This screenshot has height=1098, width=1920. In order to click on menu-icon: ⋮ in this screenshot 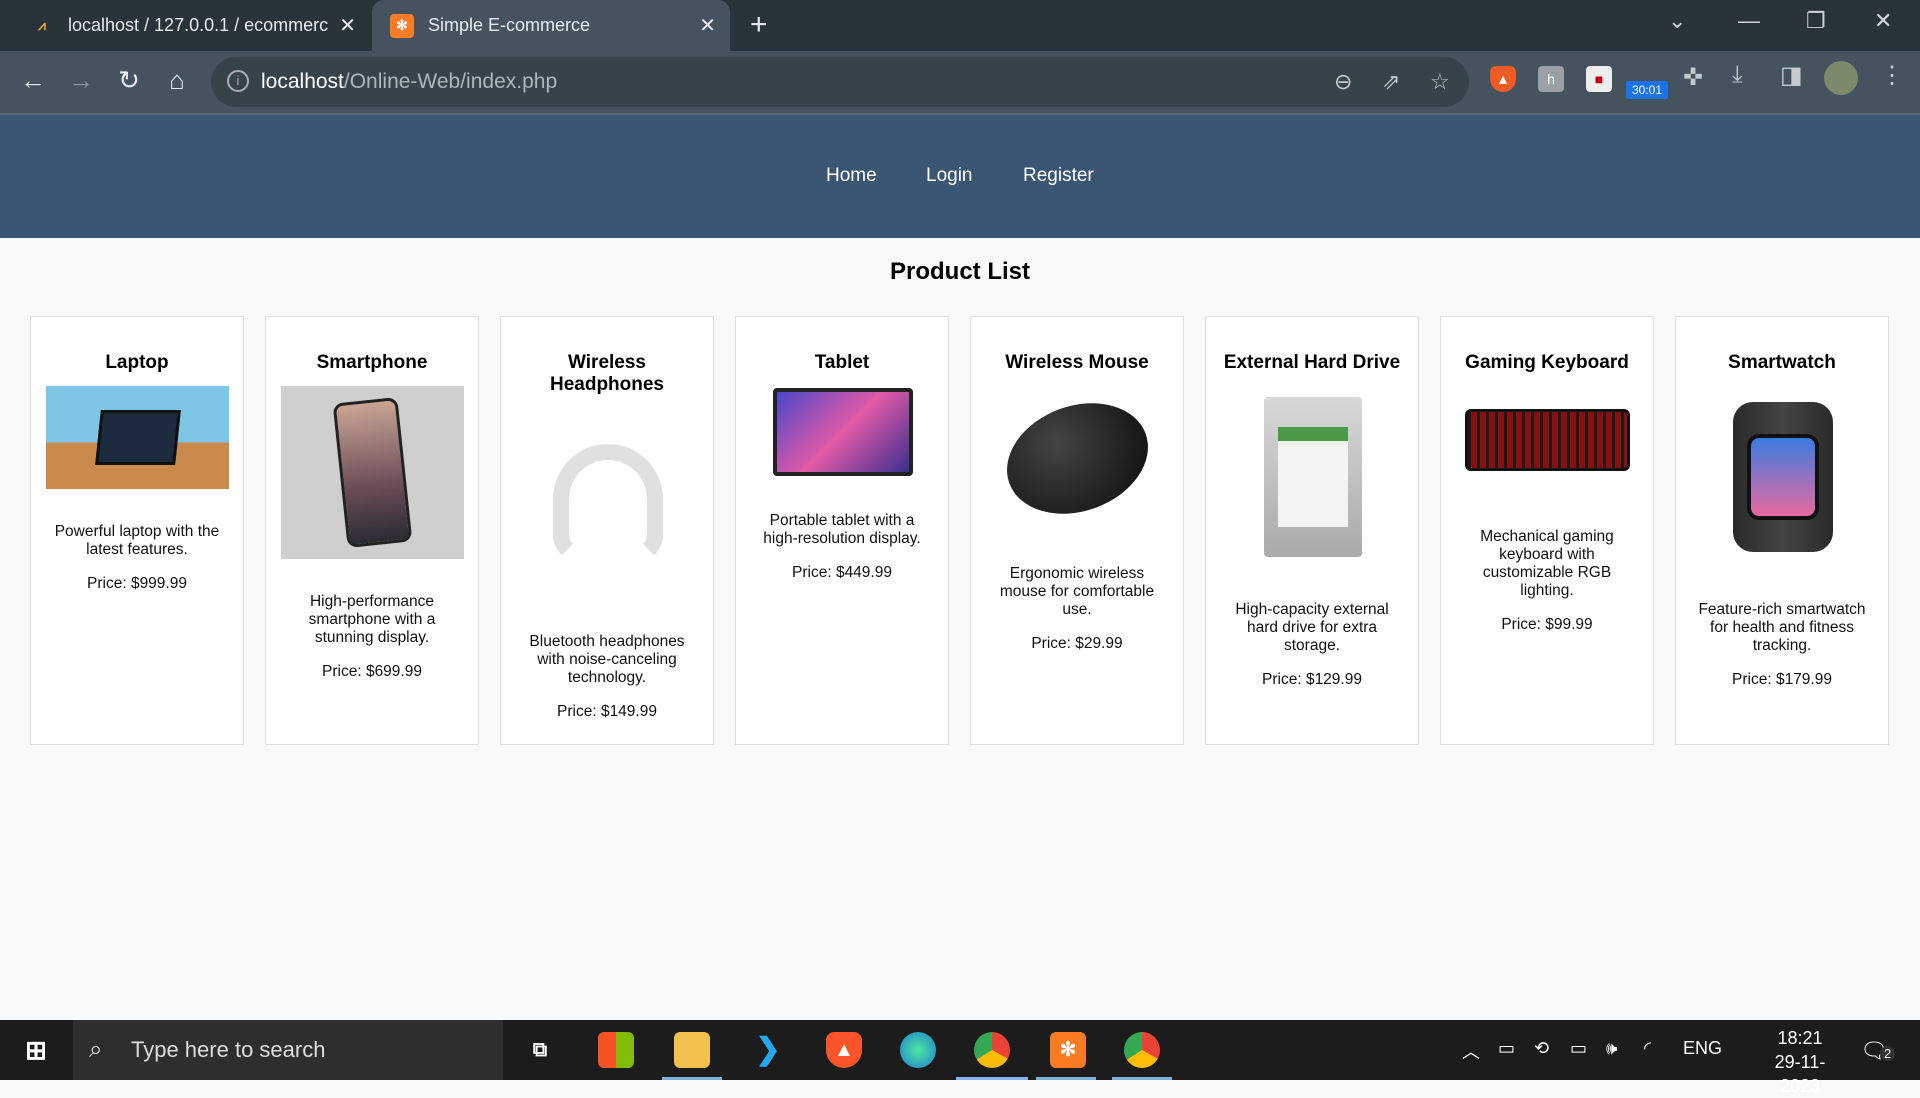, I will do `click(1892, 75)`.